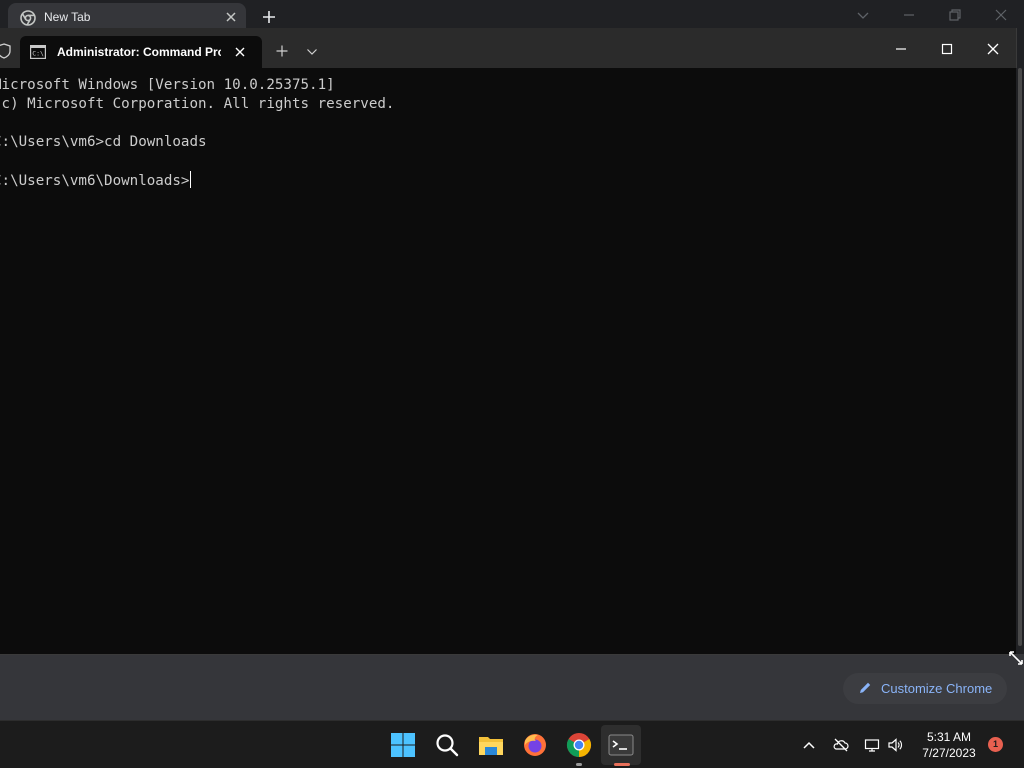 Image resolution: width=1024 pixels, height=768 pixels. Describe the element at coordinates (949, 753) in the screenshot. I see `clock-date: 7/27/2023` at that location.